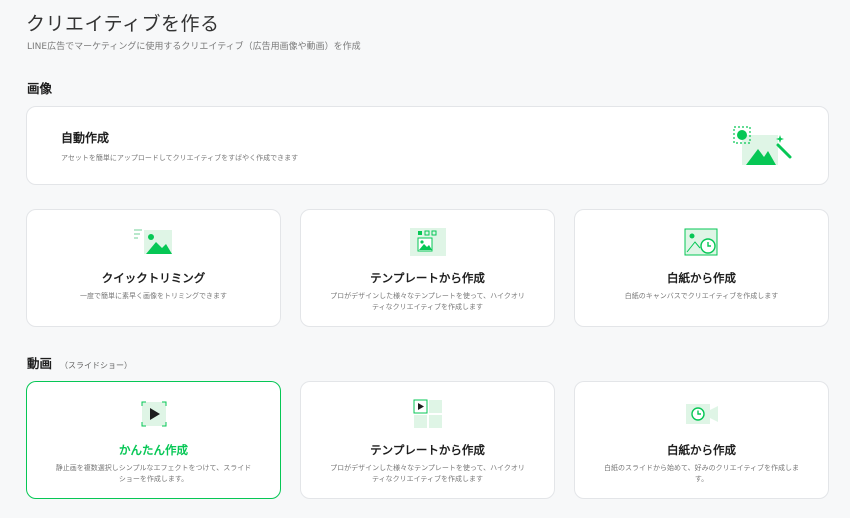 The height and width of the screenshot is (518, 850). What do you see at coordinates (762, 145) in the screenshot?
I see `magic-image-icon` at bounding box center [762, 145].